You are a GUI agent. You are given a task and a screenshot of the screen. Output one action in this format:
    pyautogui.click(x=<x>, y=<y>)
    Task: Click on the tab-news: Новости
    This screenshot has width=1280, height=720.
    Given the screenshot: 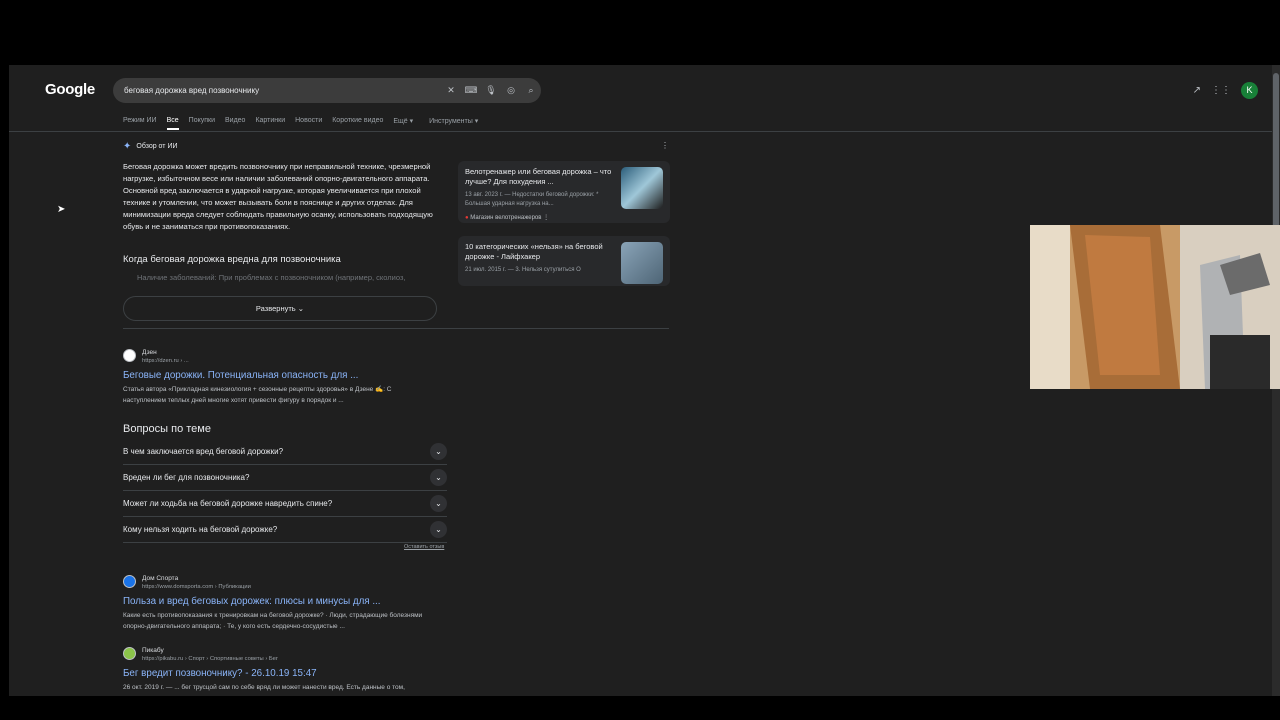 What is the action you would take?
    pyautogui.click(x=308, y=123)
    